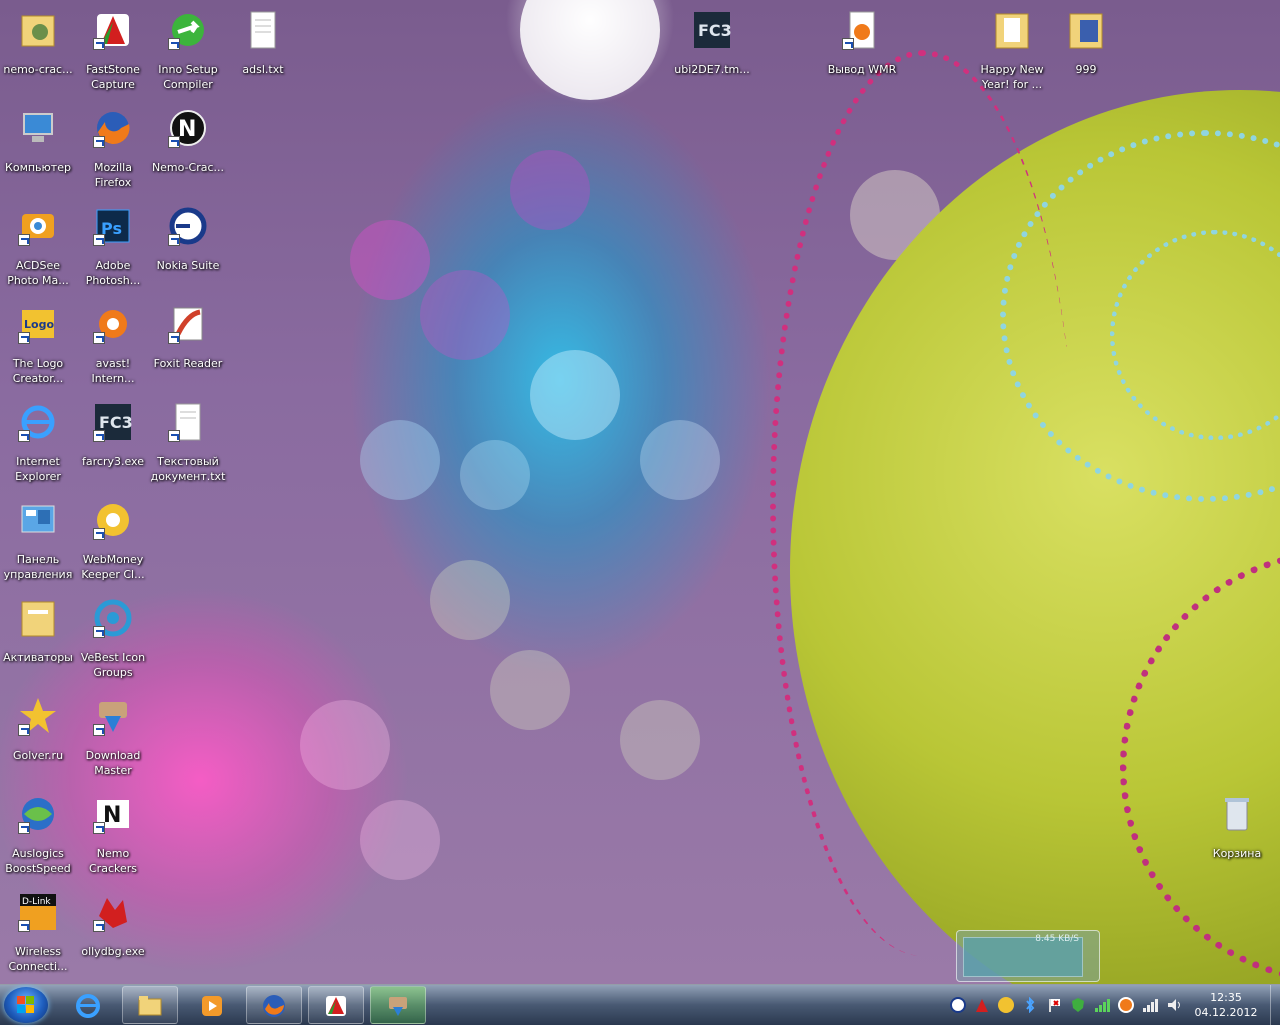 The image size is (1280, 1027). I want to click on faststone-icon, so click(336, 1006).